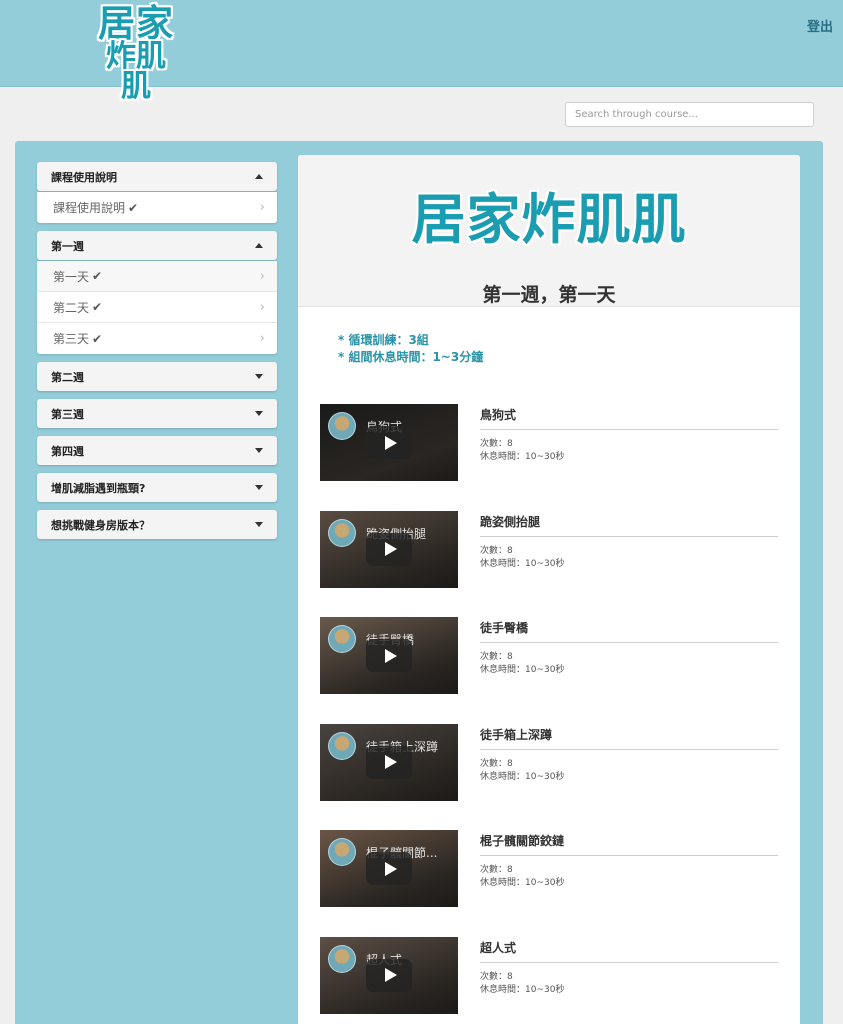 The width and height of the screenshot is (843, 1024). I want to click on sidebar-section-header: 第一週, so click(157, 245).